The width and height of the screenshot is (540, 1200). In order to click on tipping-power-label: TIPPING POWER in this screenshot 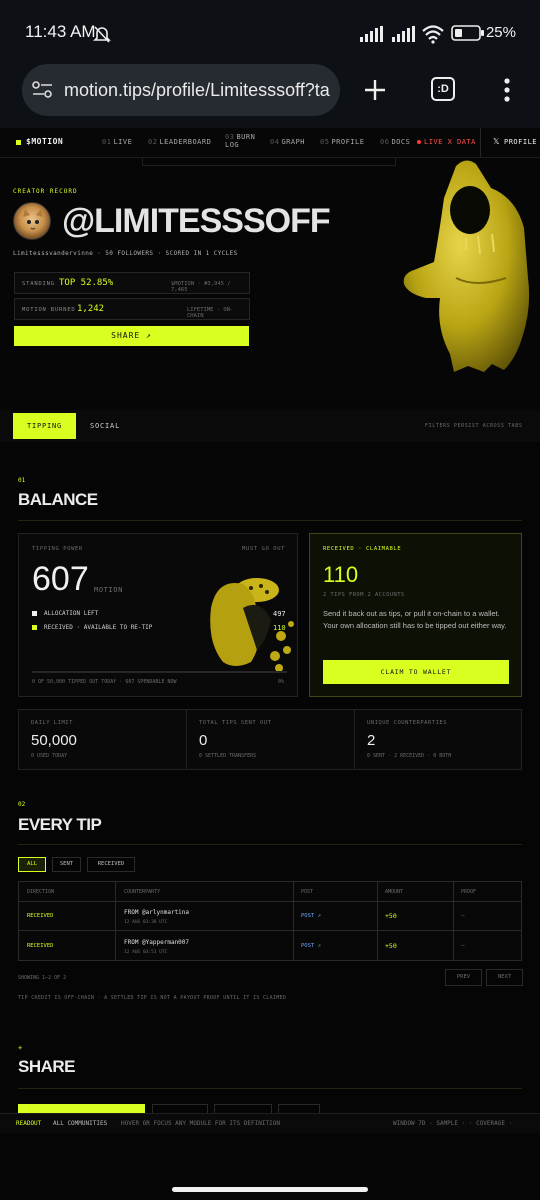, I will do `click(57, 549)`.